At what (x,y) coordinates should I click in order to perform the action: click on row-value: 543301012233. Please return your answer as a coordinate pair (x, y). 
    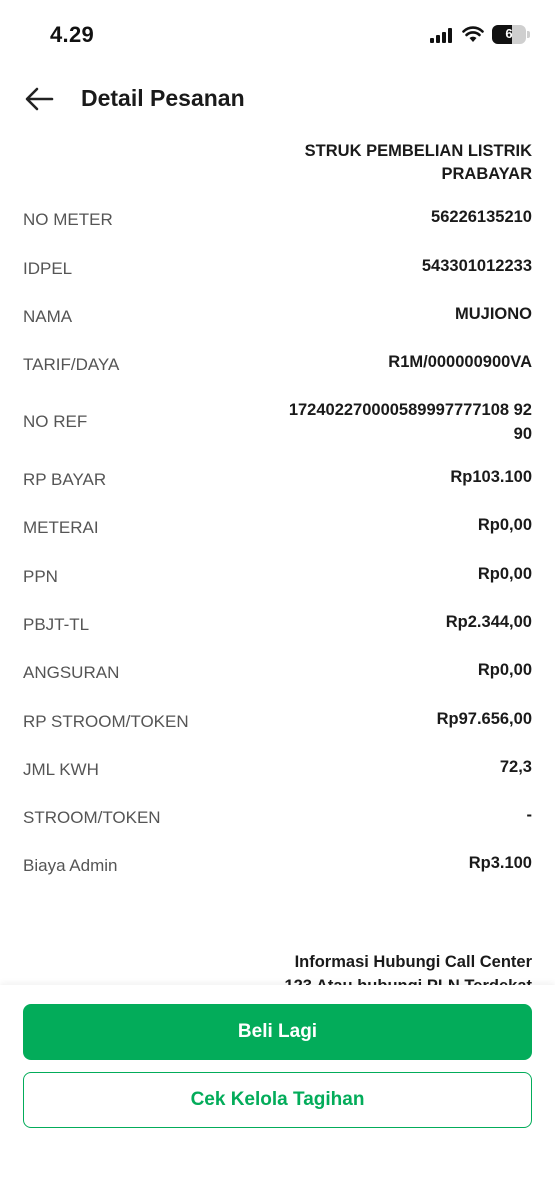
    Looking at the image, I should click on (476, 266).